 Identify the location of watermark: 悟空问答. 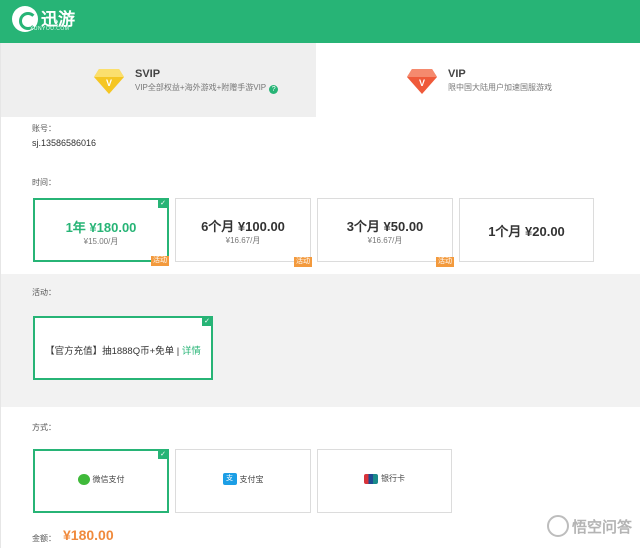
(589, 526).